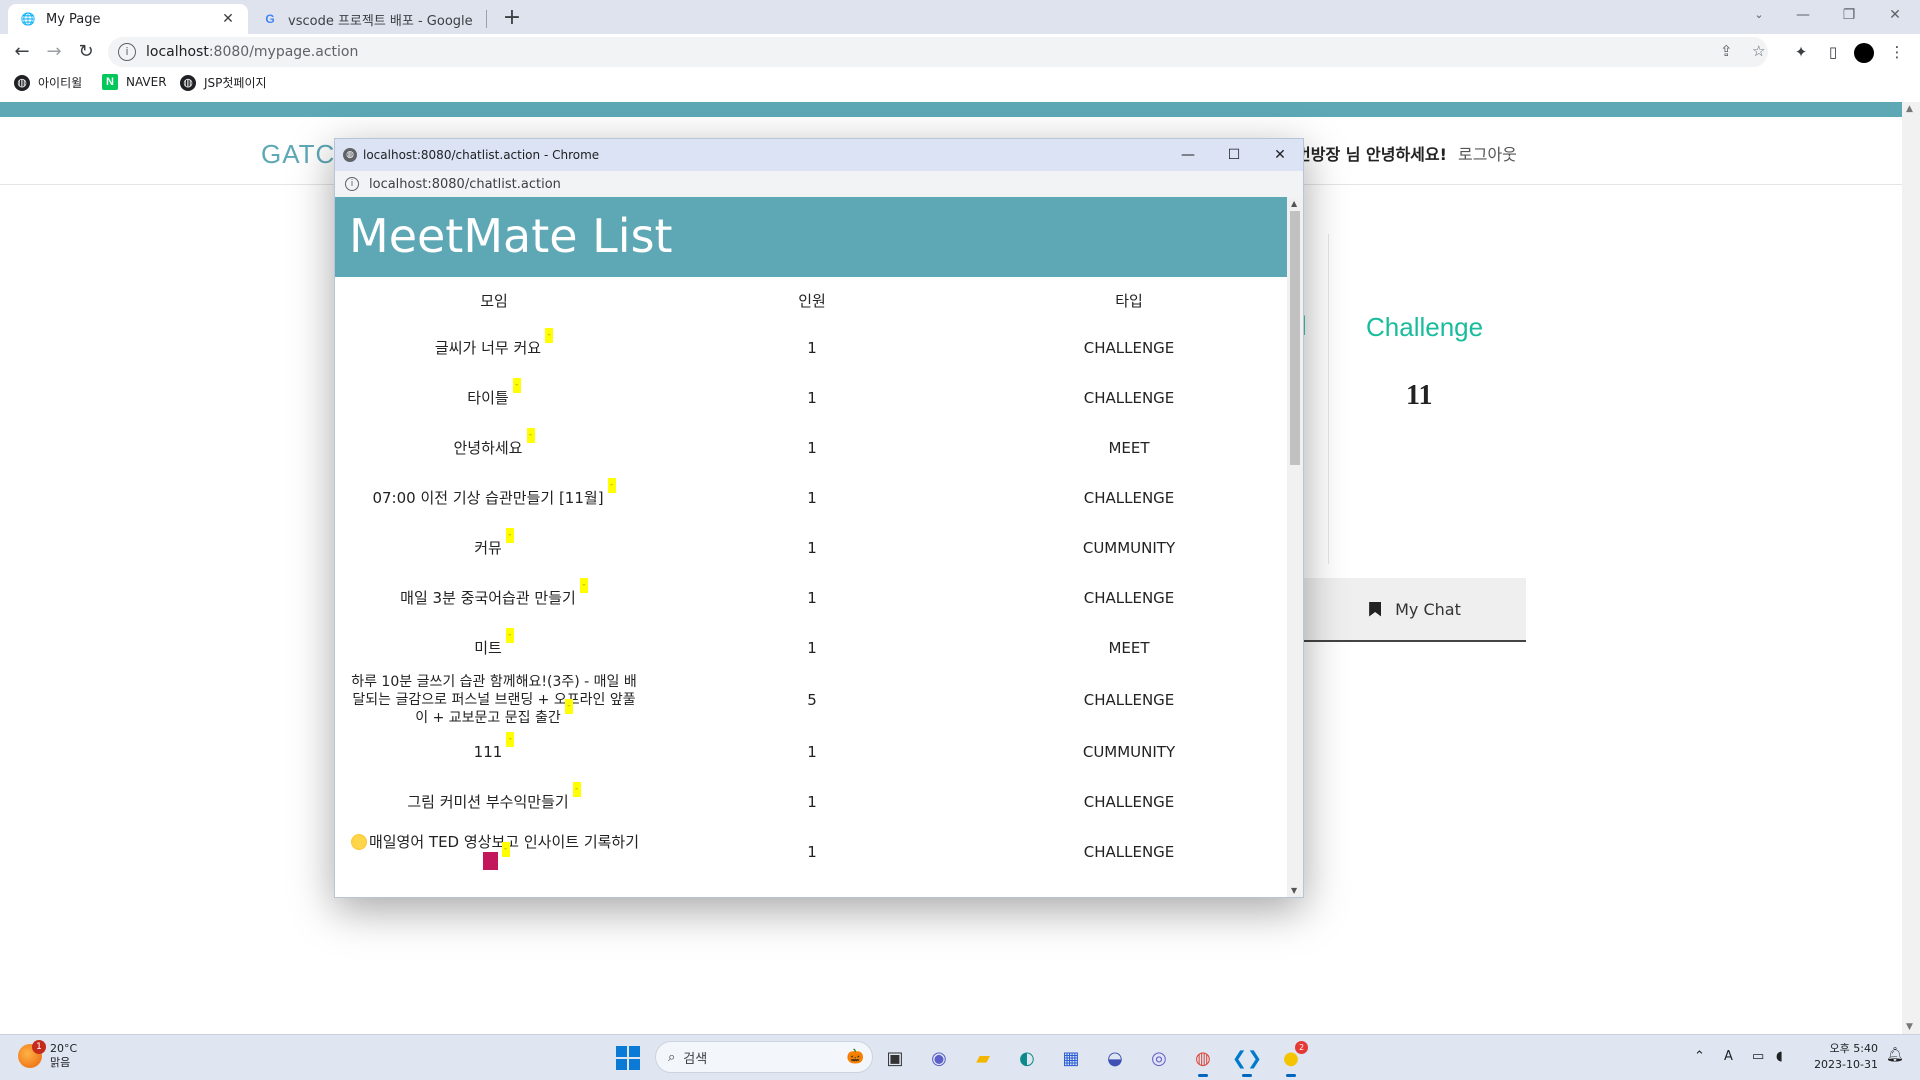 The image size is (1920, 1080). I want to click on start-button, so click(628, 1058).